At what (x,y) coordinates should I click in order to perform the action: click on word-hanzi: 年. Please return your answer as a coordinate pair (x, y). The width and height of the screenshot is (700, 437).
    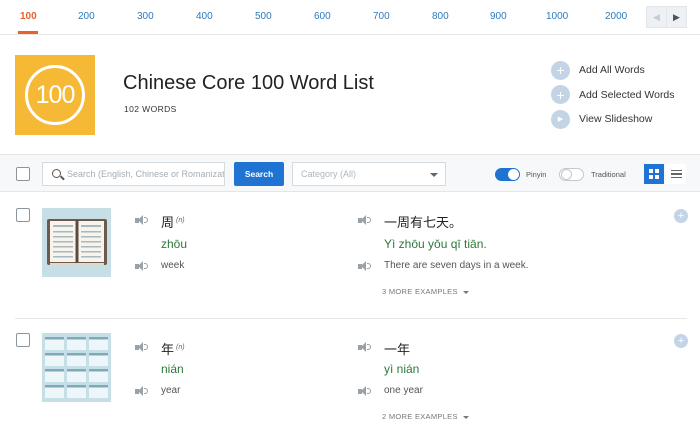
    Looking at the image, I should click on (168, 350).